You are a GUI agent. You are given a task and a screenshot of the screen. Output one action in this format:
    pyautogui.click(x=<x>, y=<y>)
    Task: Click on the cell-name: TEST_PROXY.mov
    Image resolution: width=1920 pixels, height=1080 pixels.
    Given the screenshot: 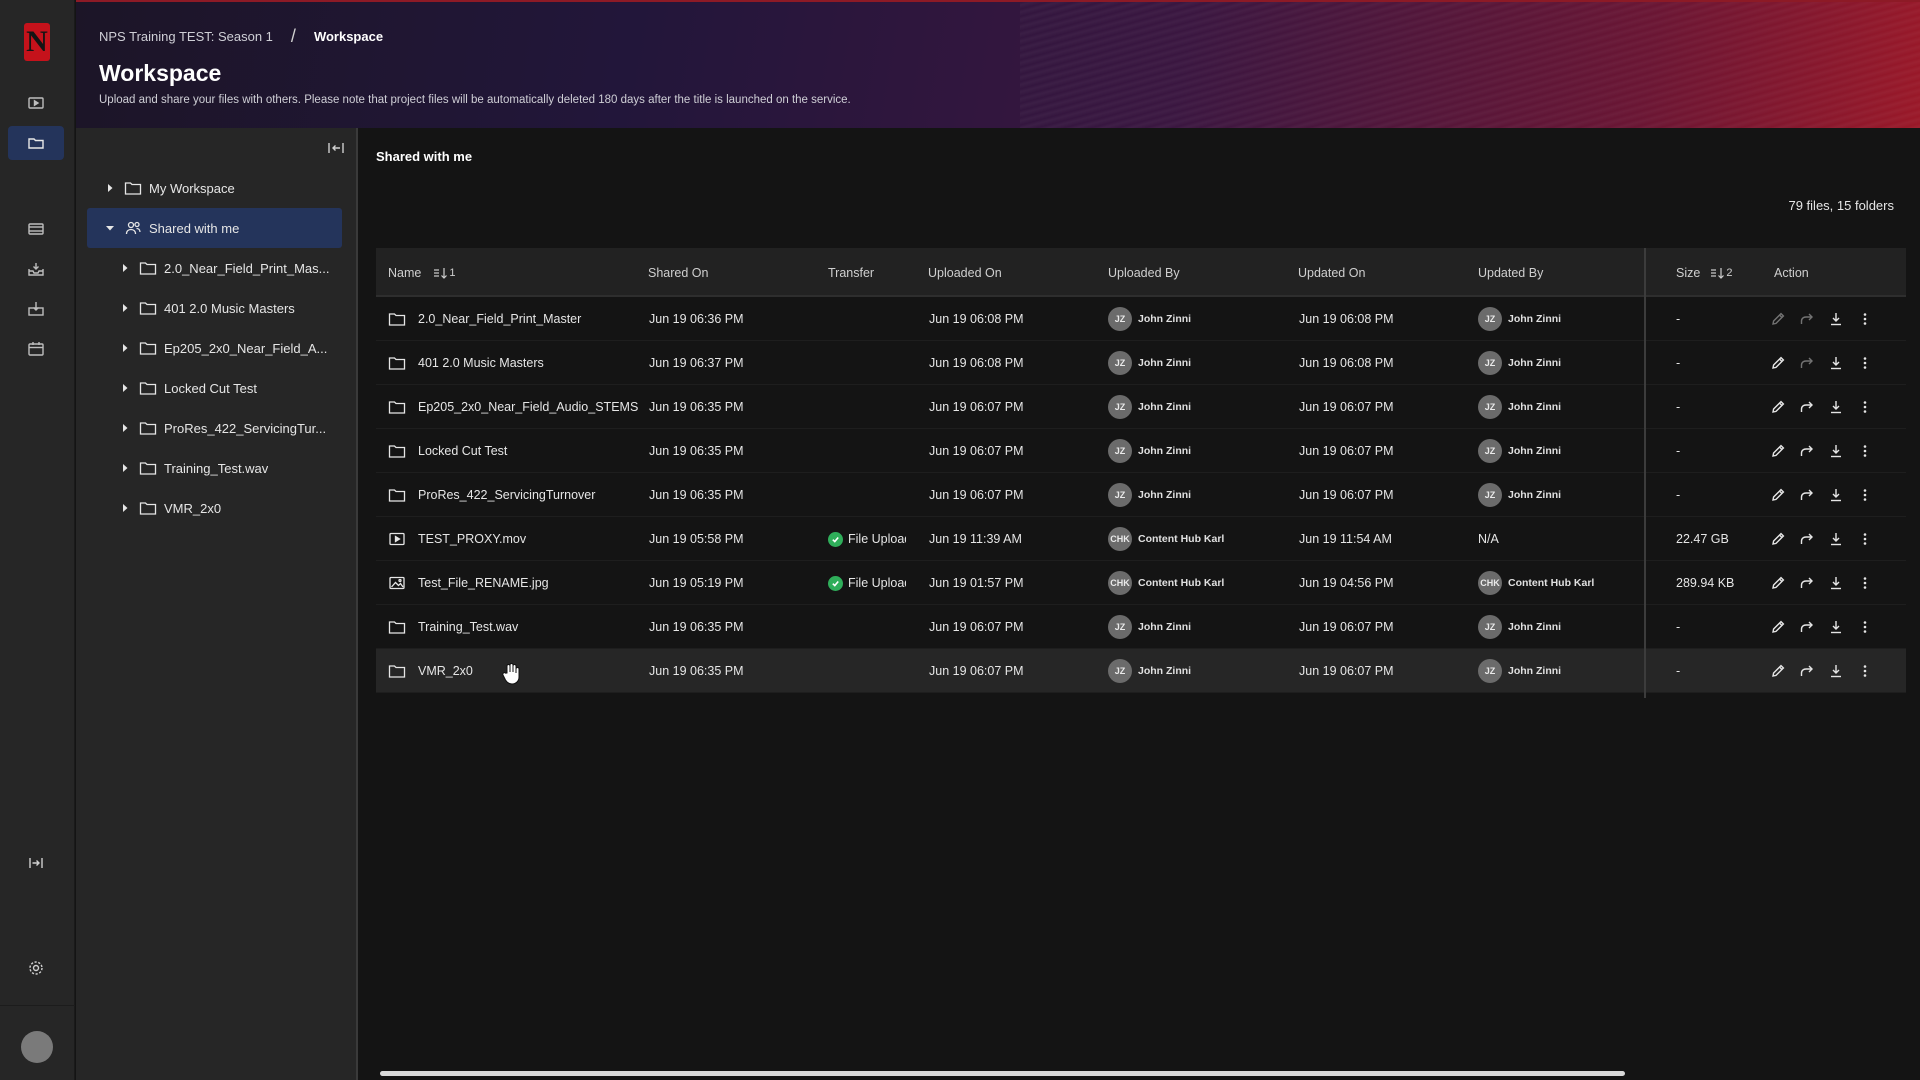 What is the action you would take?
    pyautogui.click(x=513, y=539)
    